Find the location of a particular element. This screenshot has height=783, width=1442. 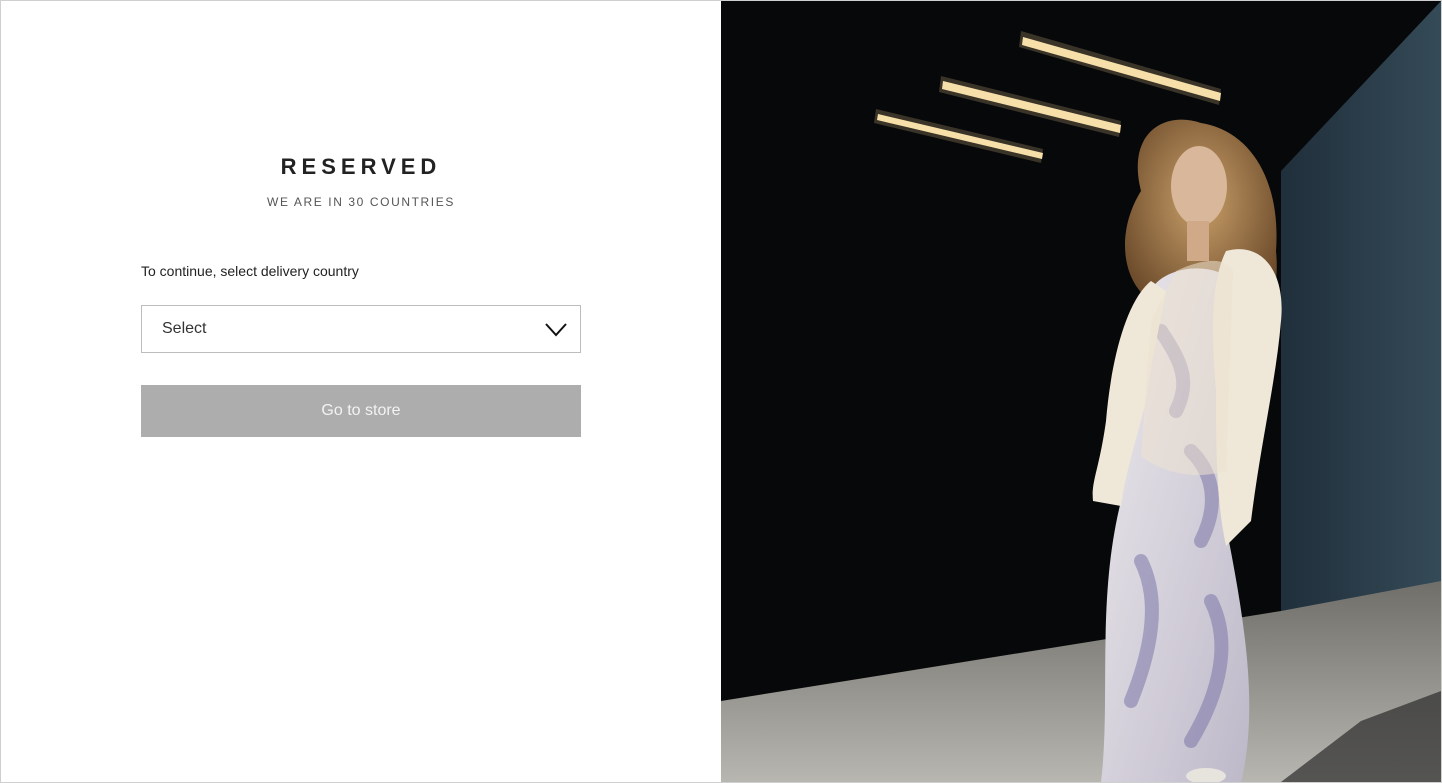

chevron-down-icon is located at coordinates (556, 330).